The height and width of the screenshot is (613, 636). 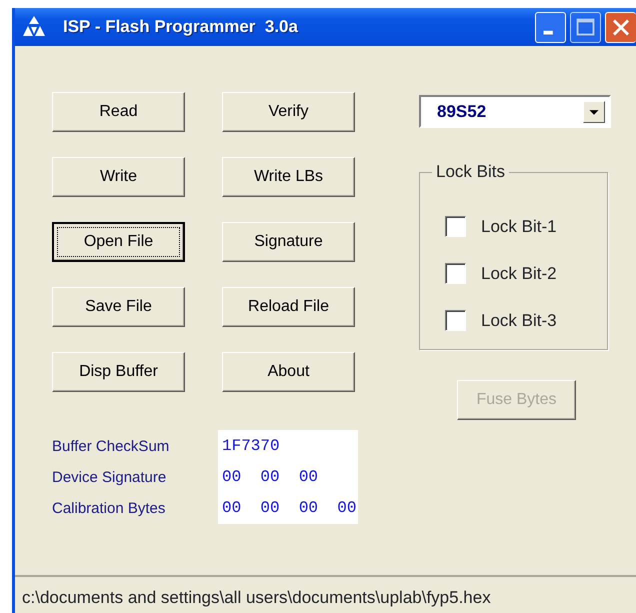 What do you see at coordinates (288, 372) in the screenshot?
I see `action-button: About` at bounding box center [288, 372].